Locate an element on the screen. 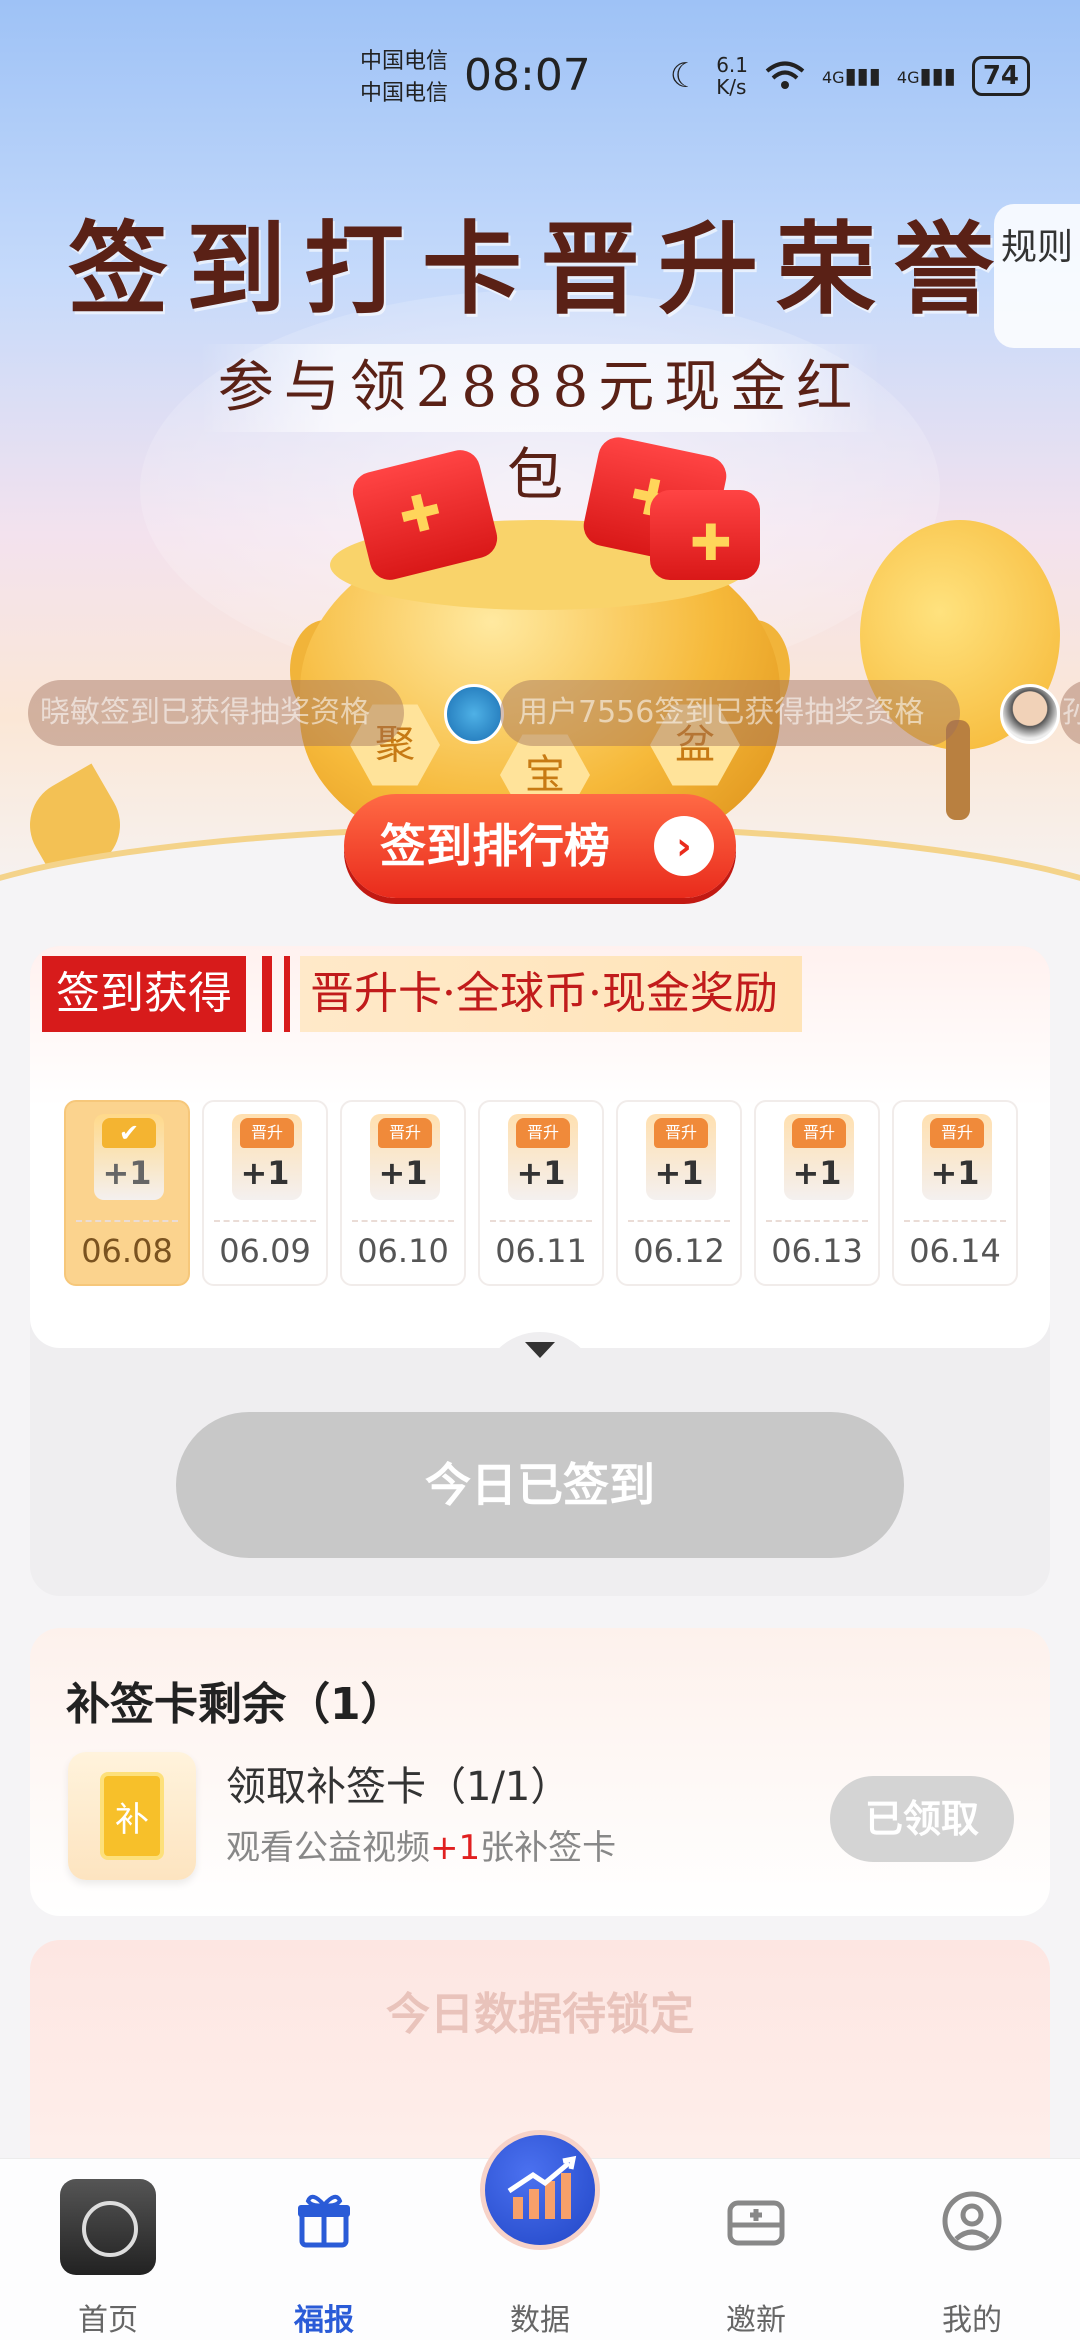 The width and height of the screenshot is (1080, 2340). home-logo-icon is located at coordinates (108, 2227).